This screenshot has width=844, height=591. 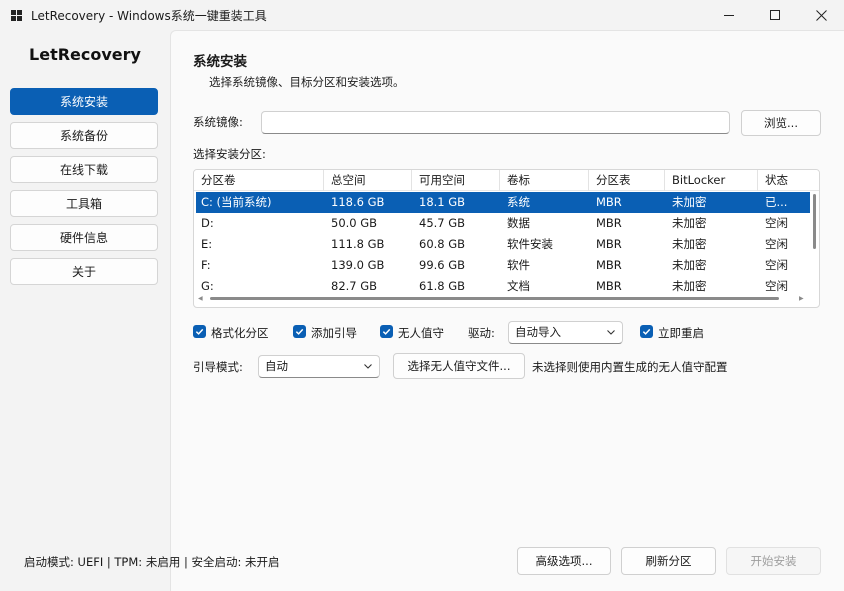 I want to click on sidebar-item-online-download: 在线下载, so click(x=84, y=169).